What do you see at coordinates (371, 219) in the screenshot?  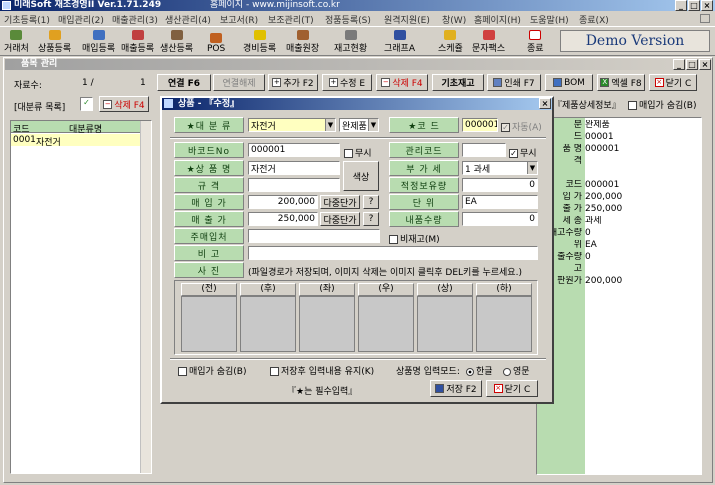 I see `sell-help-button: ?` at bounding box center [371, 219].